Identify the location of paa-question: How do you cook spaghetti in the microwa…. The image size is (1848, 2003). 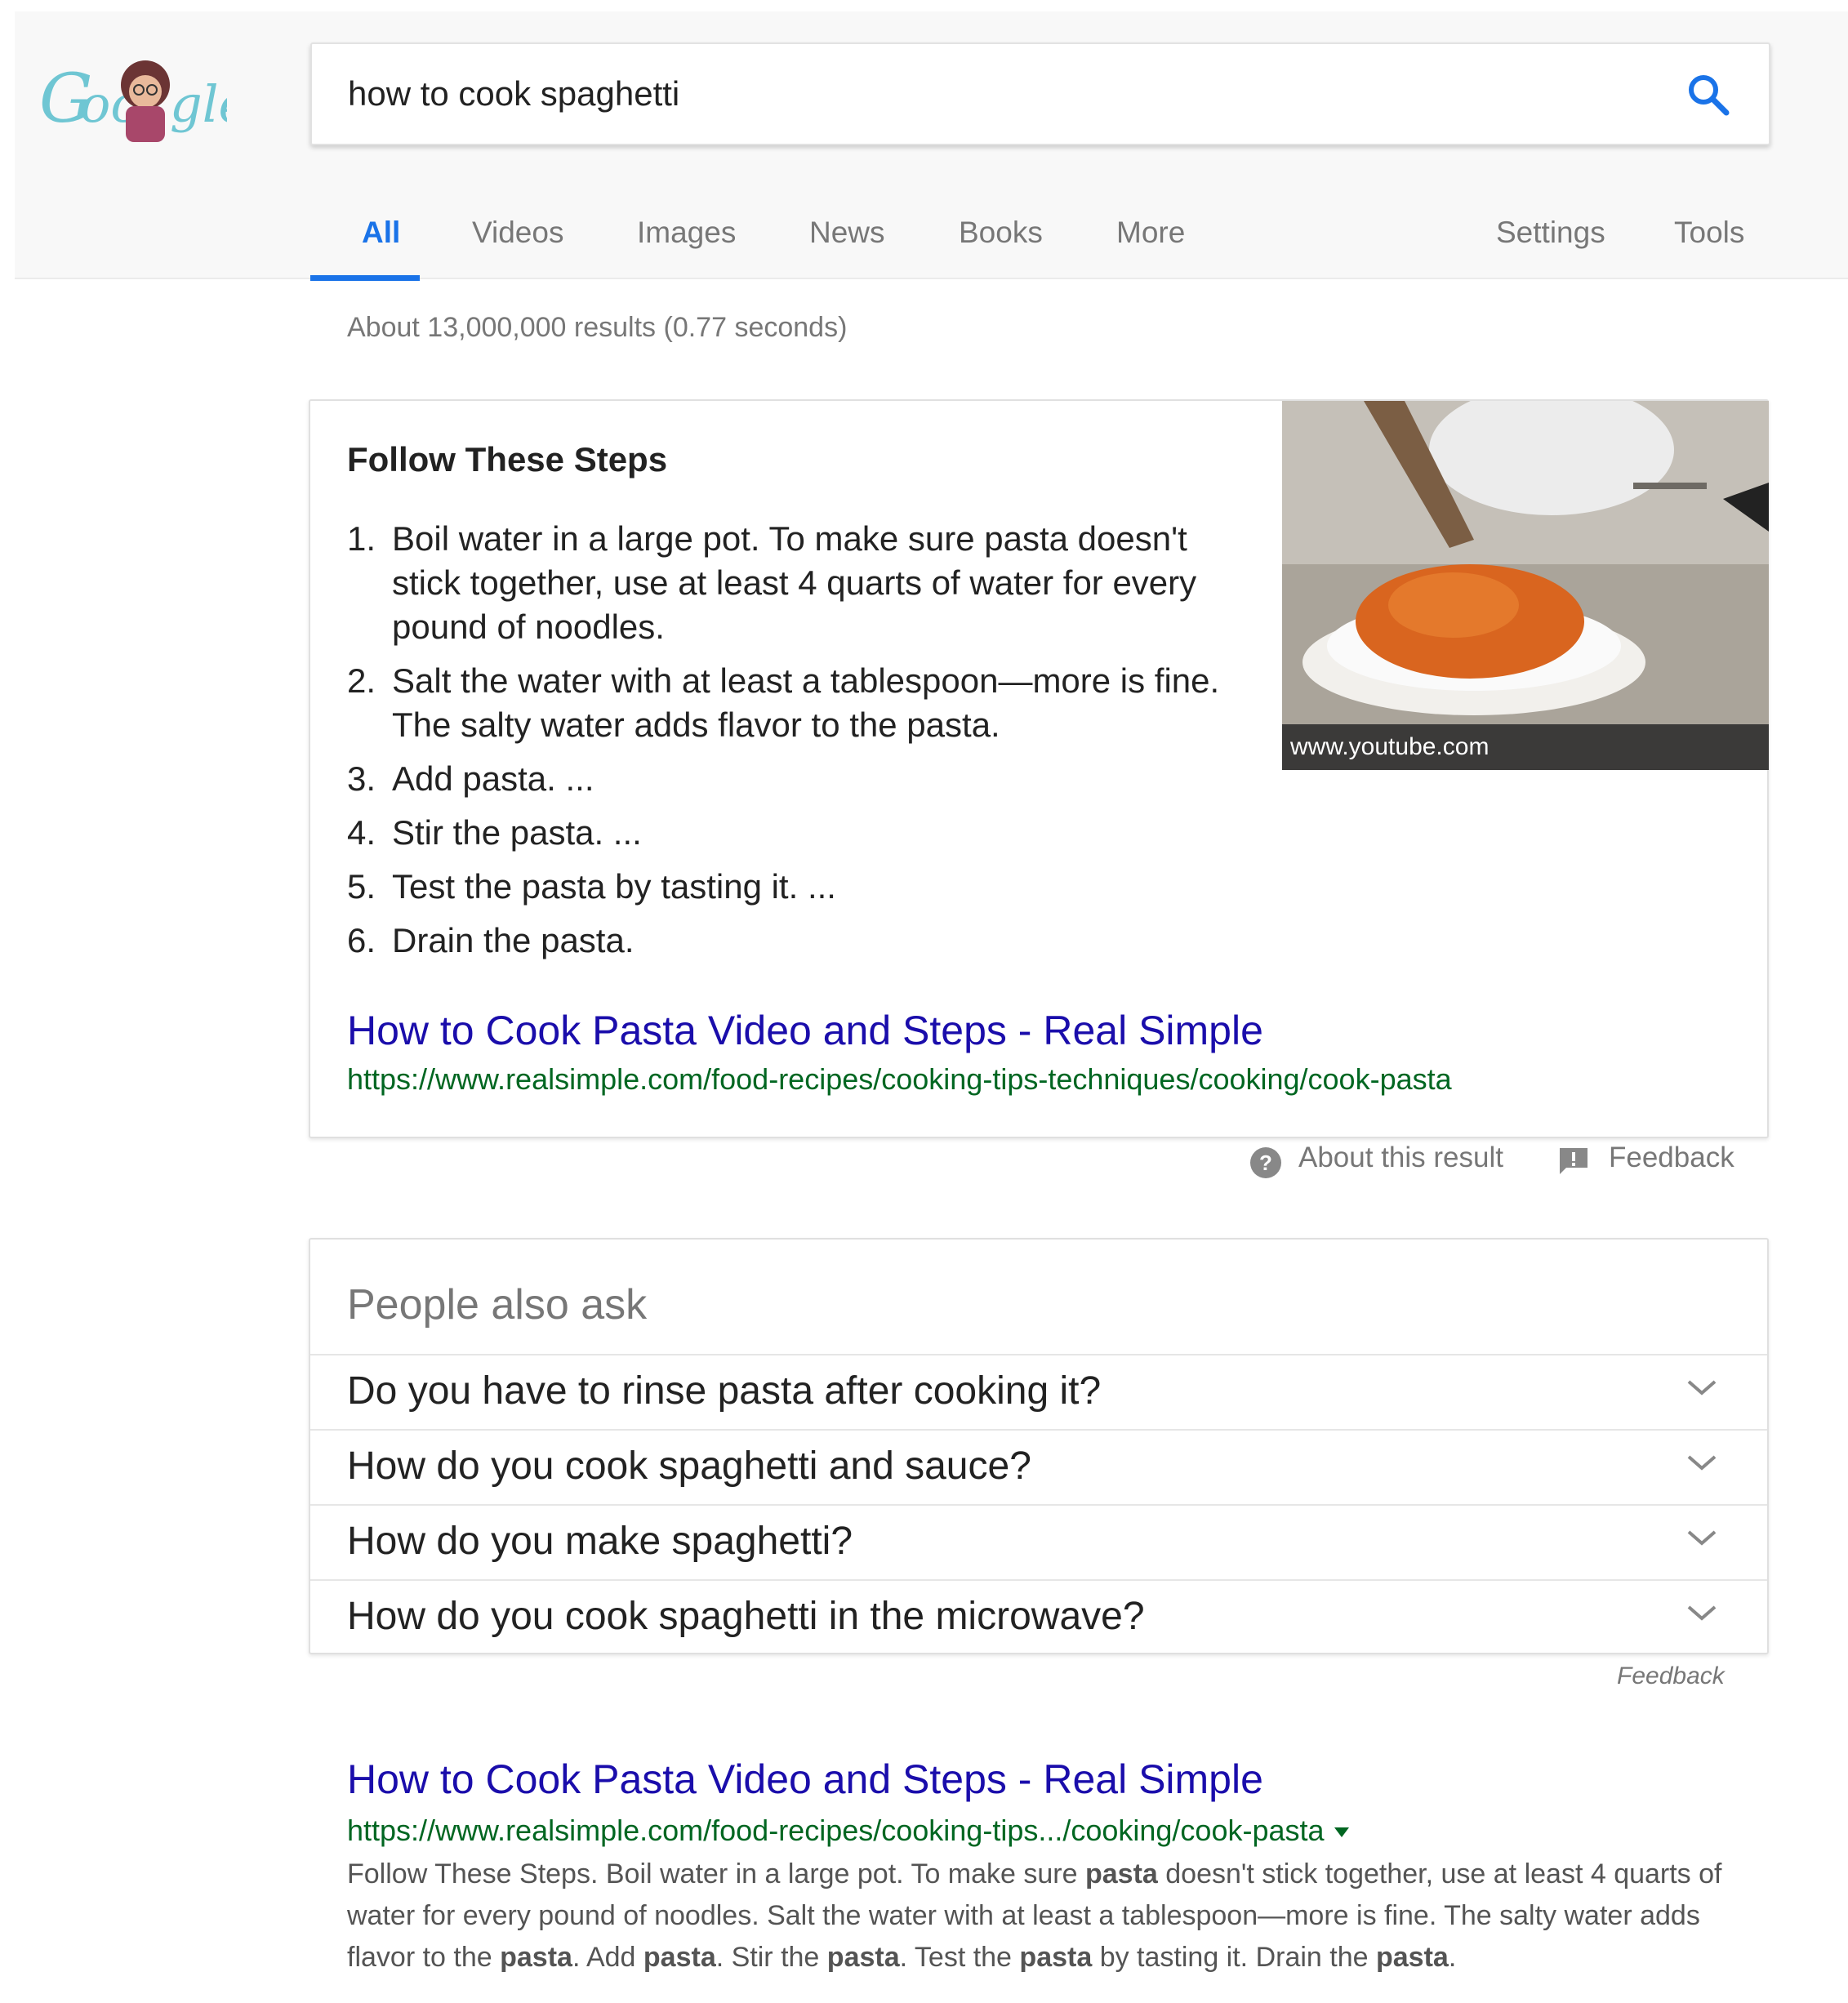
(1038, 1616).